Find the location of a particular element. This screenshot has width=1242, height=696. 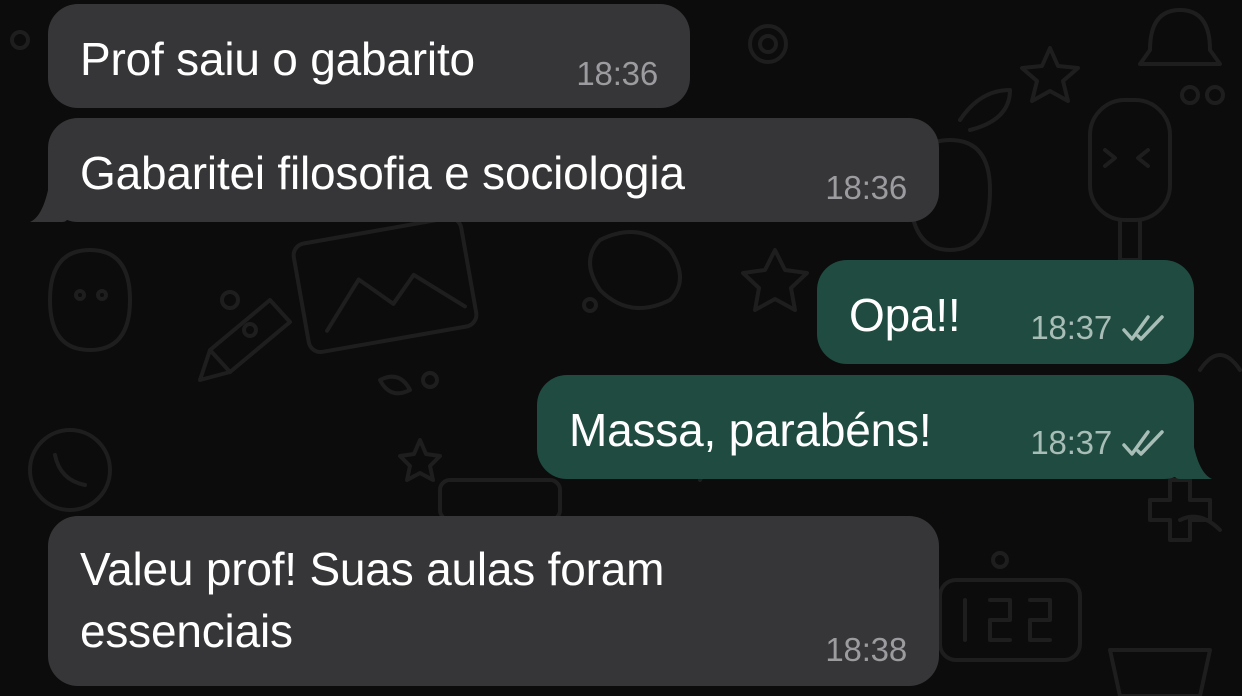

message-text: Gabaritei filosofia e sociologia is located at coordinates (382, 173).